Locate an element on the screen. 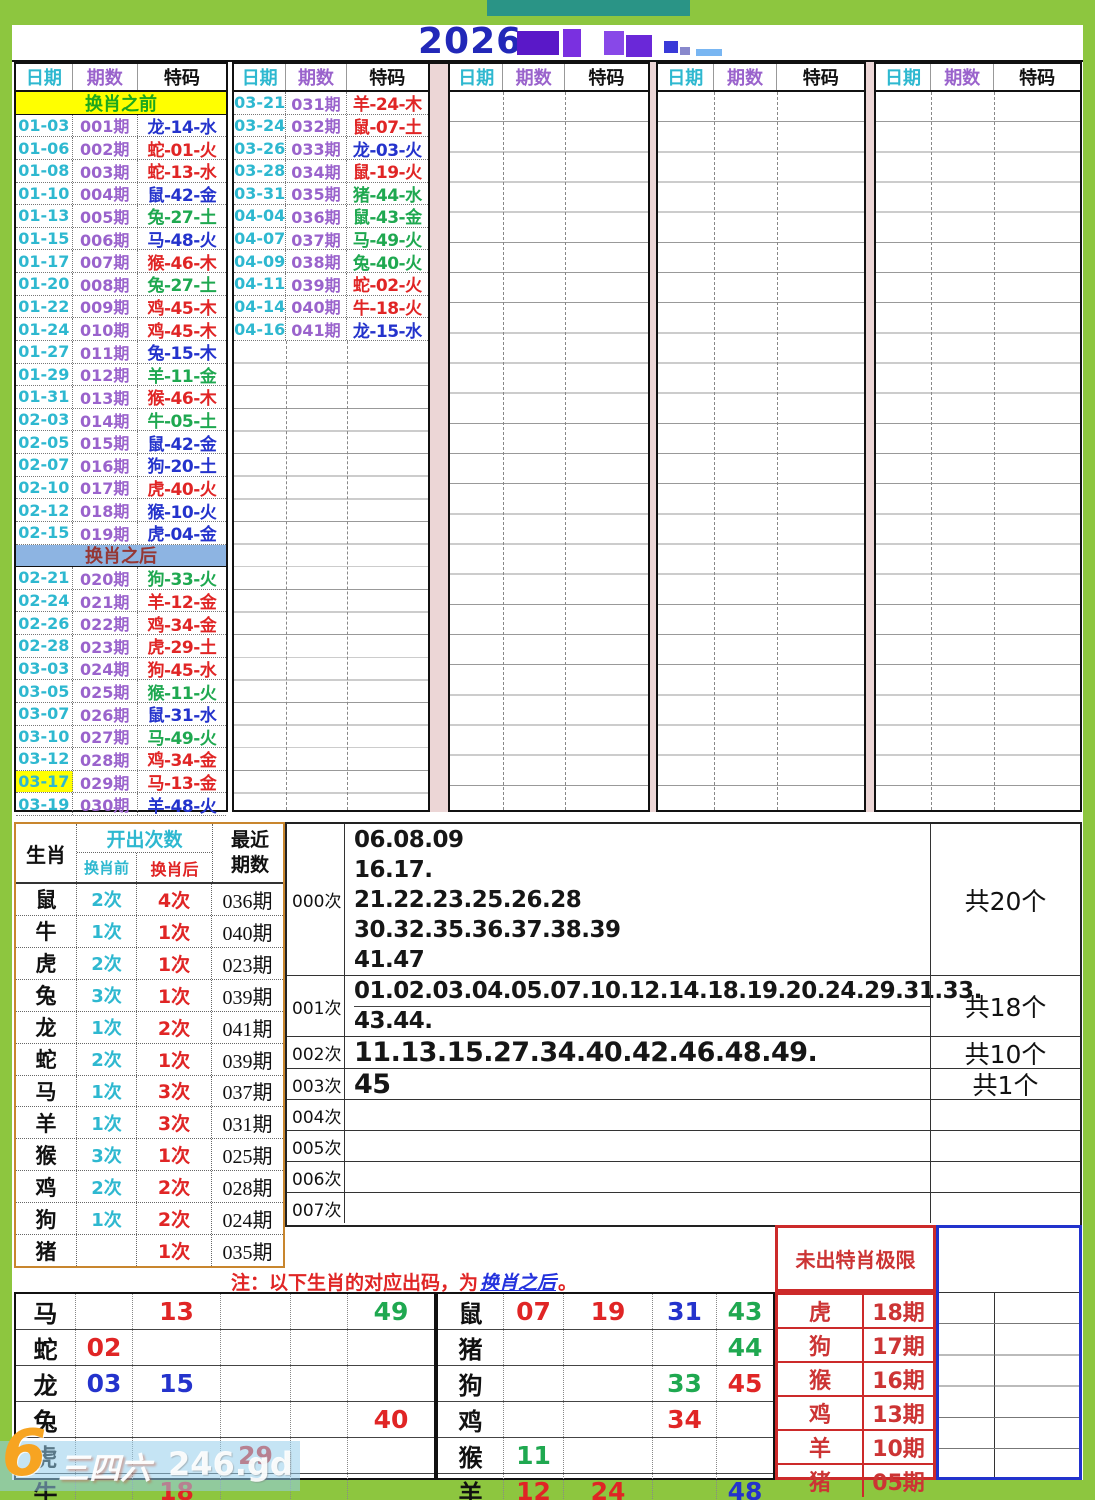 Image resolution: width=1095 pixels, height=1500 pixels. stats-row: 狗 1次 2次 024期 is located at coordinates (149, 1219).